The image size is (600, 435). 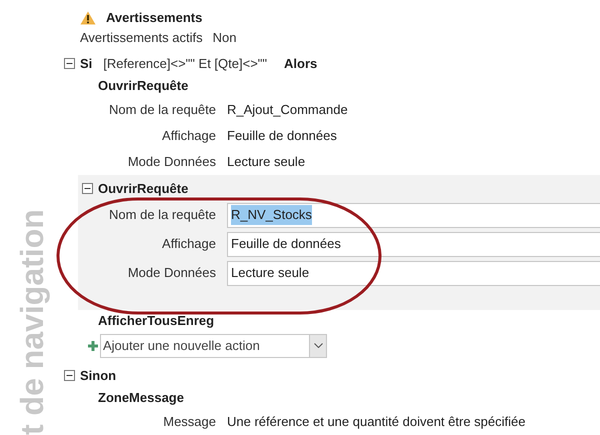 I want to click on warning-icon, so click(x=88, y=17).